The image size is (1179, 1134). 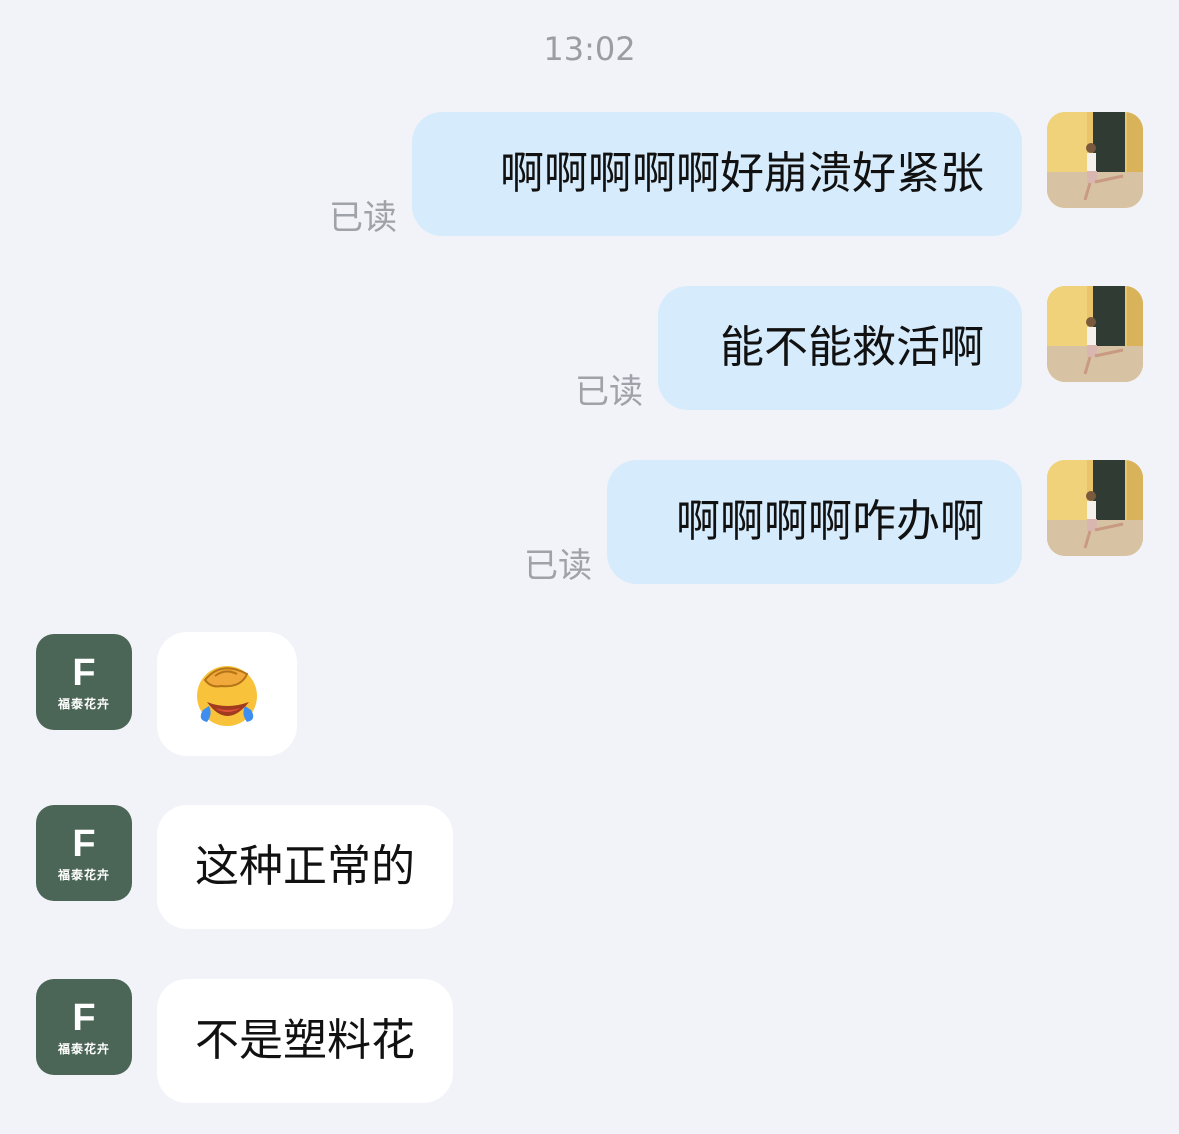 I want to click on facepalm-laugh-cry-emoji-icon, so click(x=227, y=696).